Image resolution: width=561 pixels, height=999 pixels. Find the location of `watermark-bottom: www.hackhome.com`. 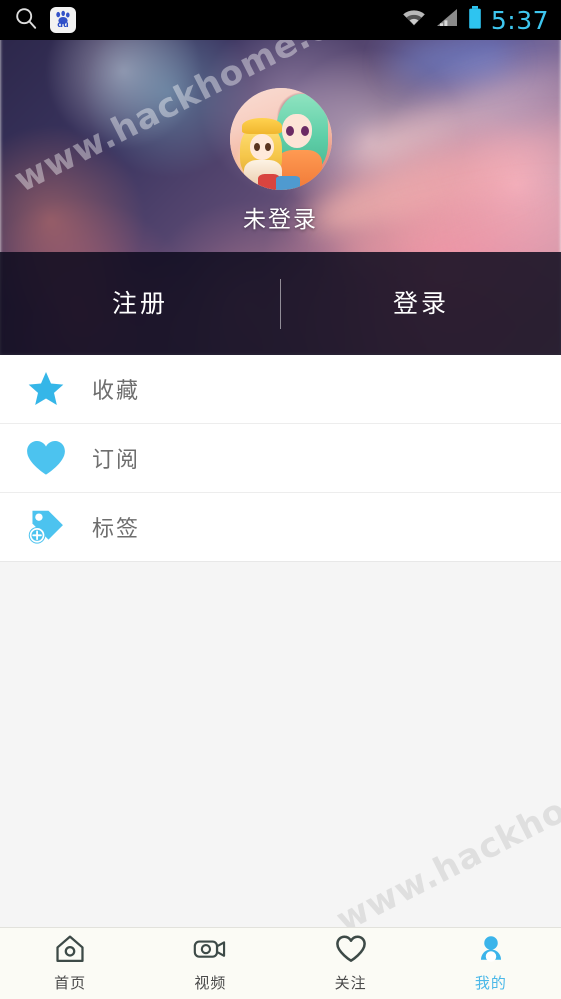

watermark-bottom: www.hackhome.com is located at coordinates (445, 830).